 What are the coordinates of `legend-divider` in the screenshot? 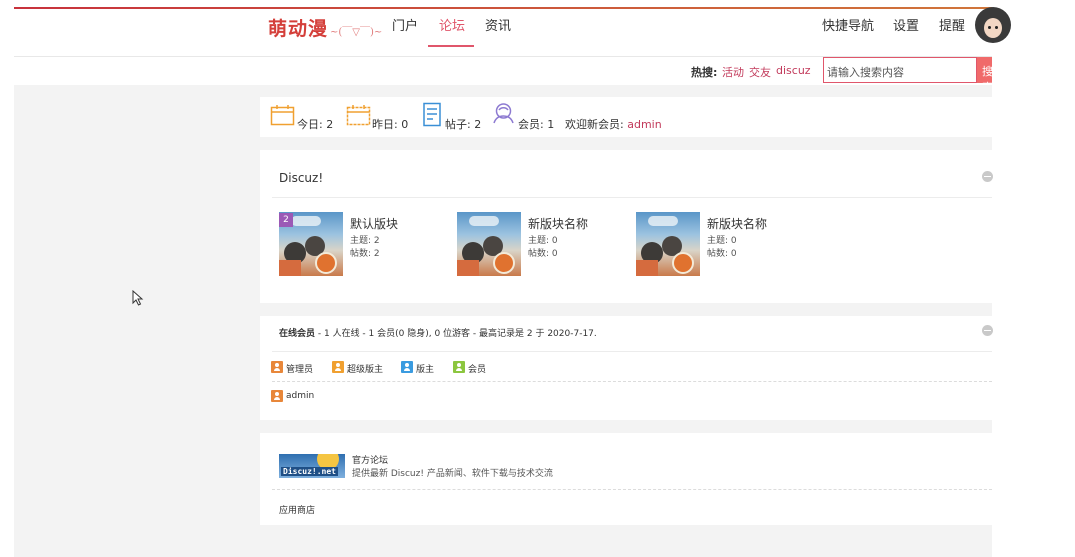 It's located at (632, 381).